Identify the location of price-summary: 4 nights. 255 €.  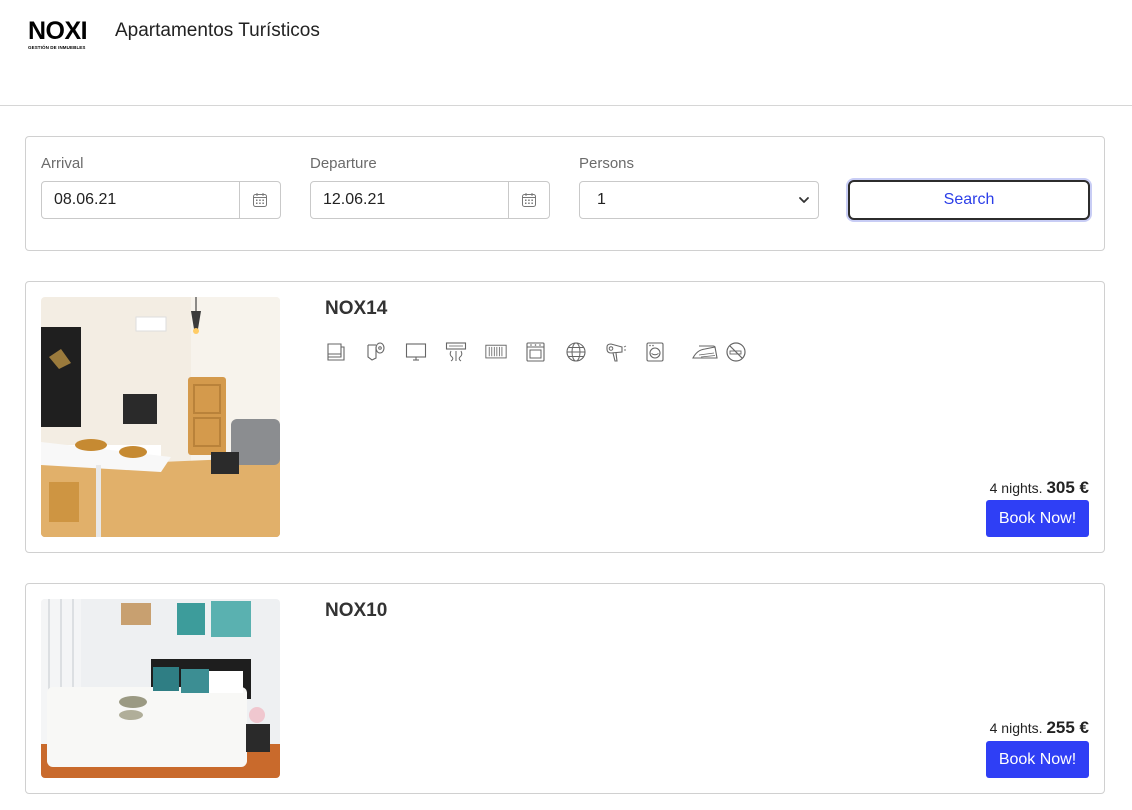
(1039, 728).